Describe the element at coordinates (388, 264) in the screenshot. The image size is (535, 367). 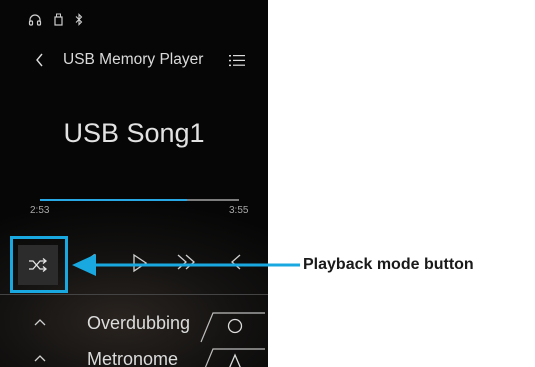
I see `callout-label: Playback mode button` at that location.